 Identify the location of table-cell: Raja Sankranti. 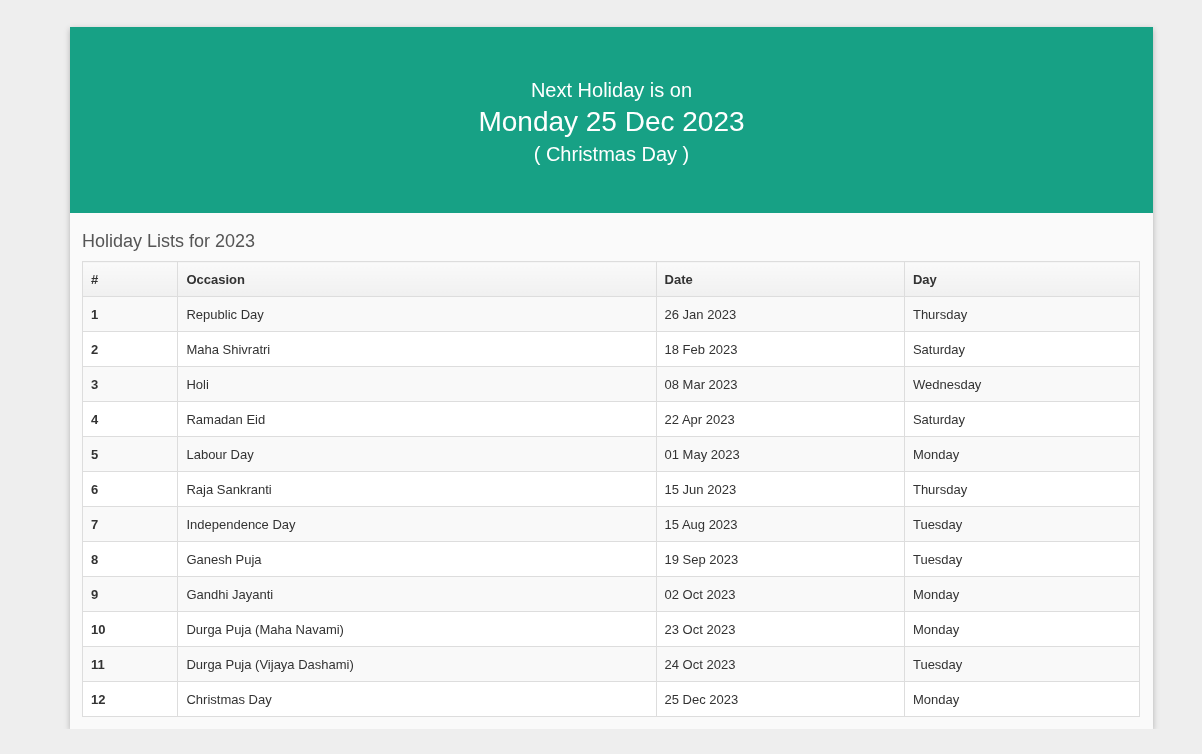
(417, 489).